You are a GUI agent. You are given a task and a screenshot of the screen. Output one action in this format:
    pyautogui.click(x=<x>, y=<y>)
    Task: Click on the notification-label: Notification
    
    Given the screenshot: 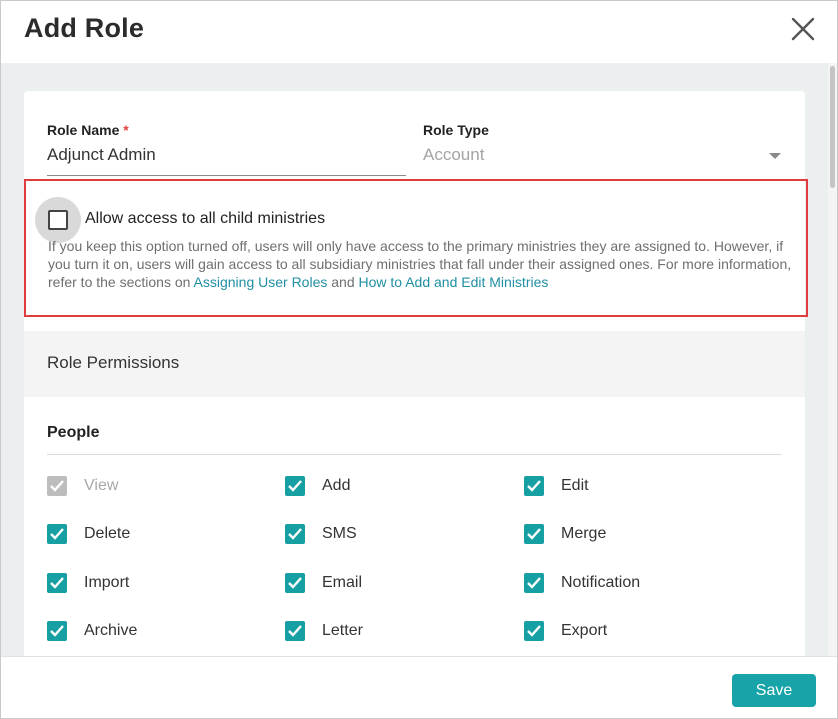 What is the action you would take?
    pyautogui.click(x=601, y=582)
    